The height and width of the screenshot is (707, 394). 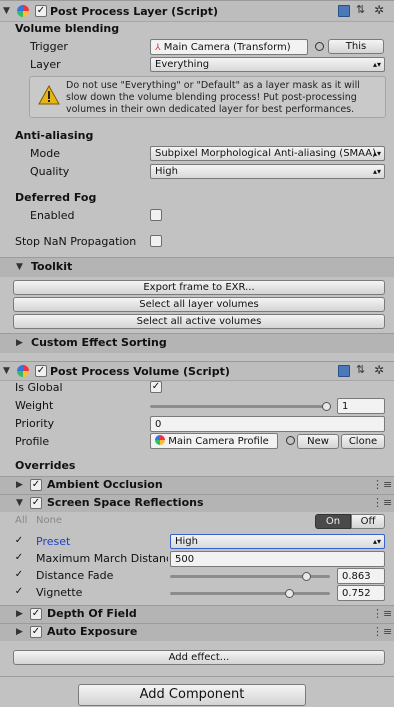 I want to click on preset-override-checkbox: ✓, so click(x=19, y=542).